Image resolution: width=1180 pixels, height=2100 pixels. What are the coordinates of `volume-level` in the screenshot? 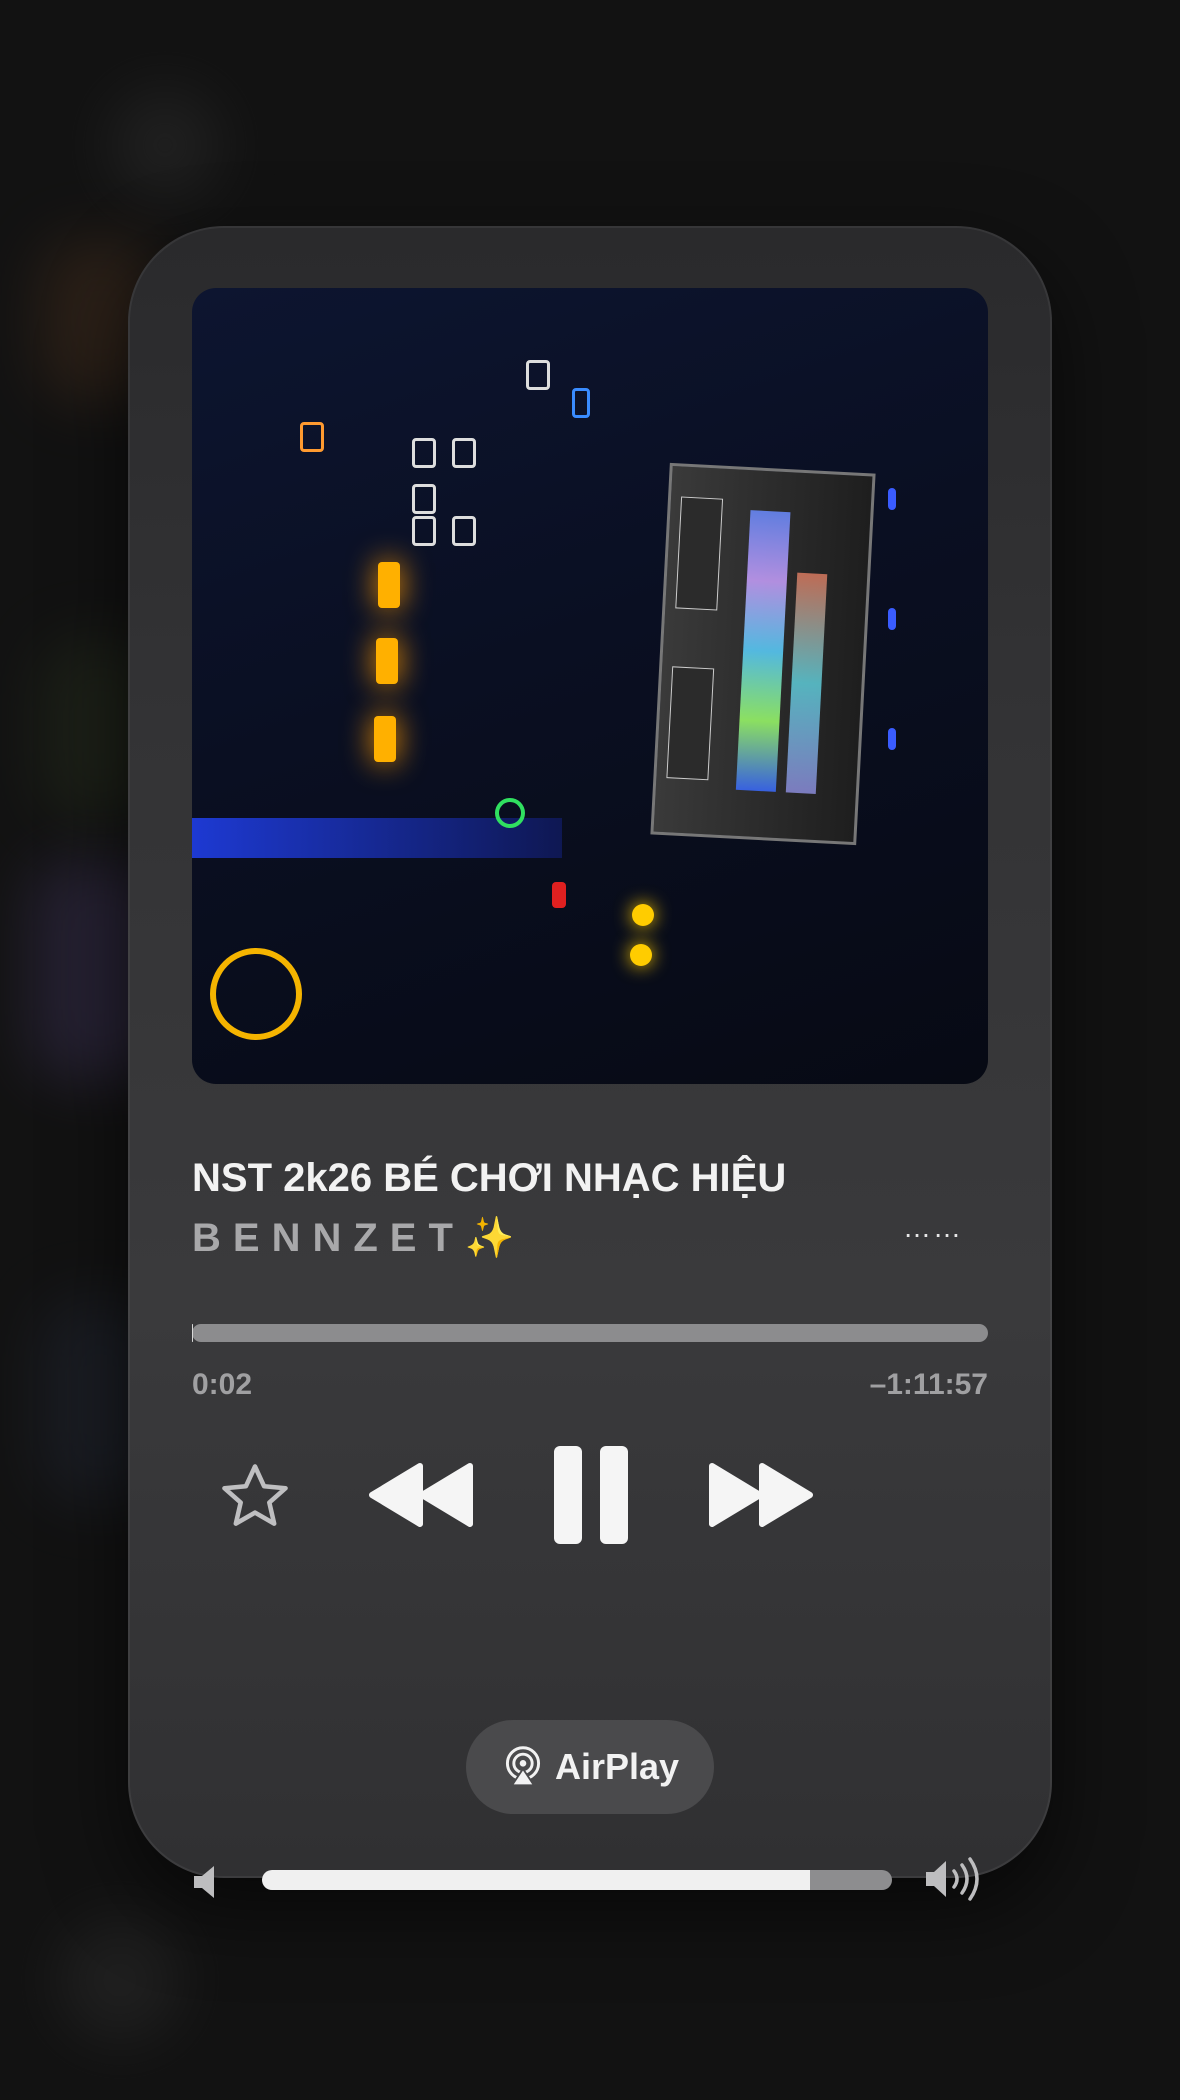 It's located at (536, 1880).